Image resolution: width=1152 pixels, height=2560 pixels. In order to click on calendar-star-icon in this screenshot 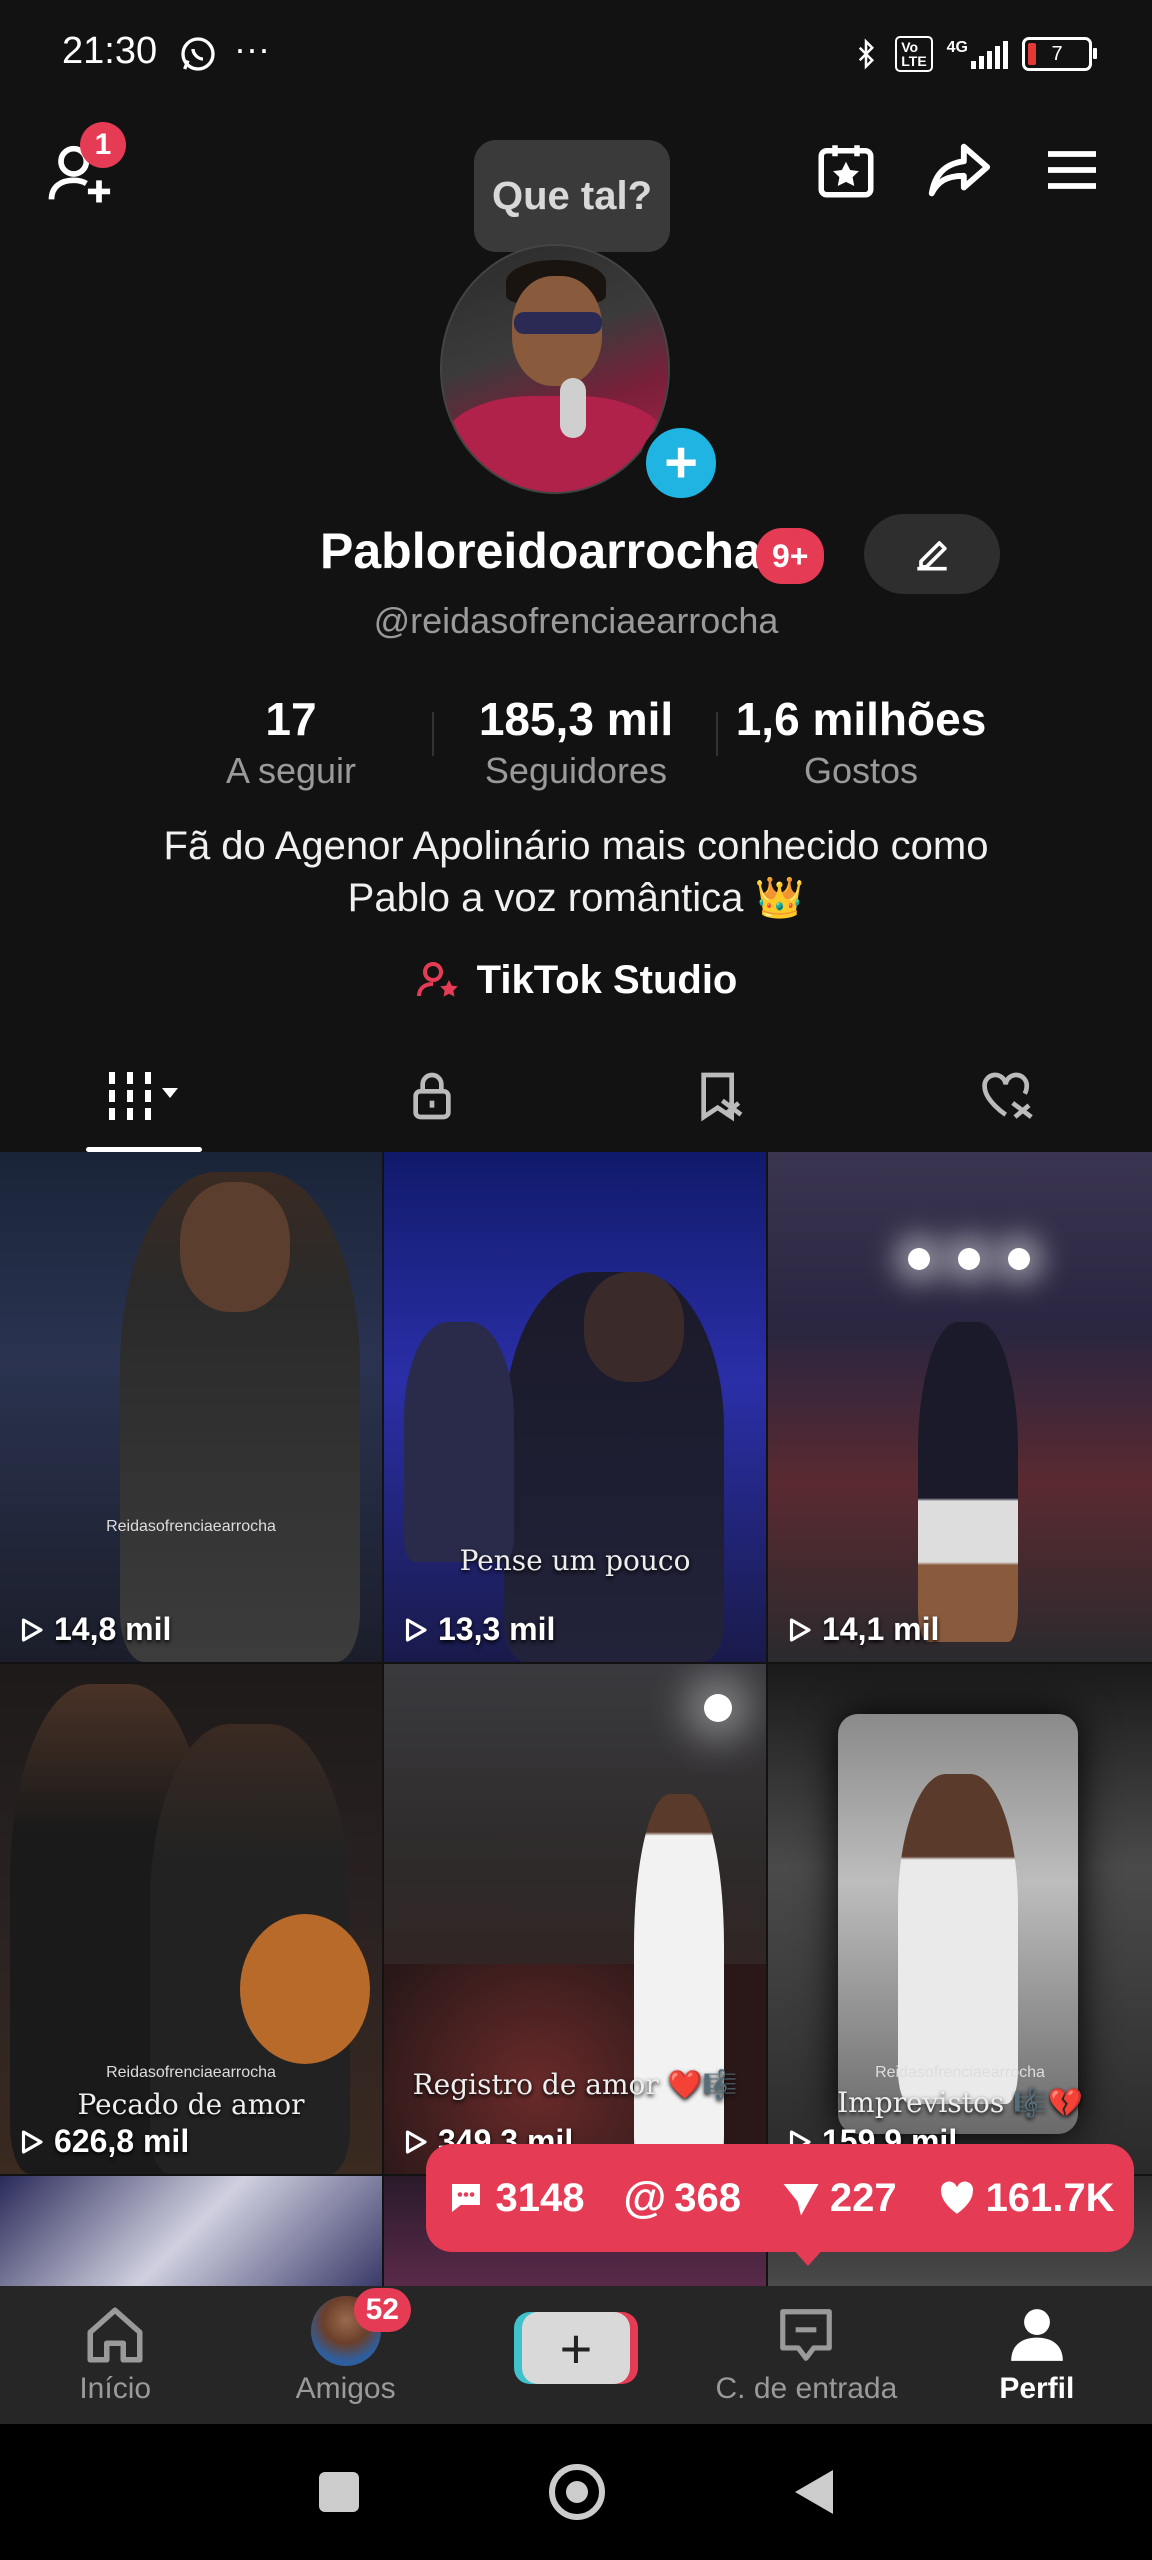, I will do `click(846, 171)`.